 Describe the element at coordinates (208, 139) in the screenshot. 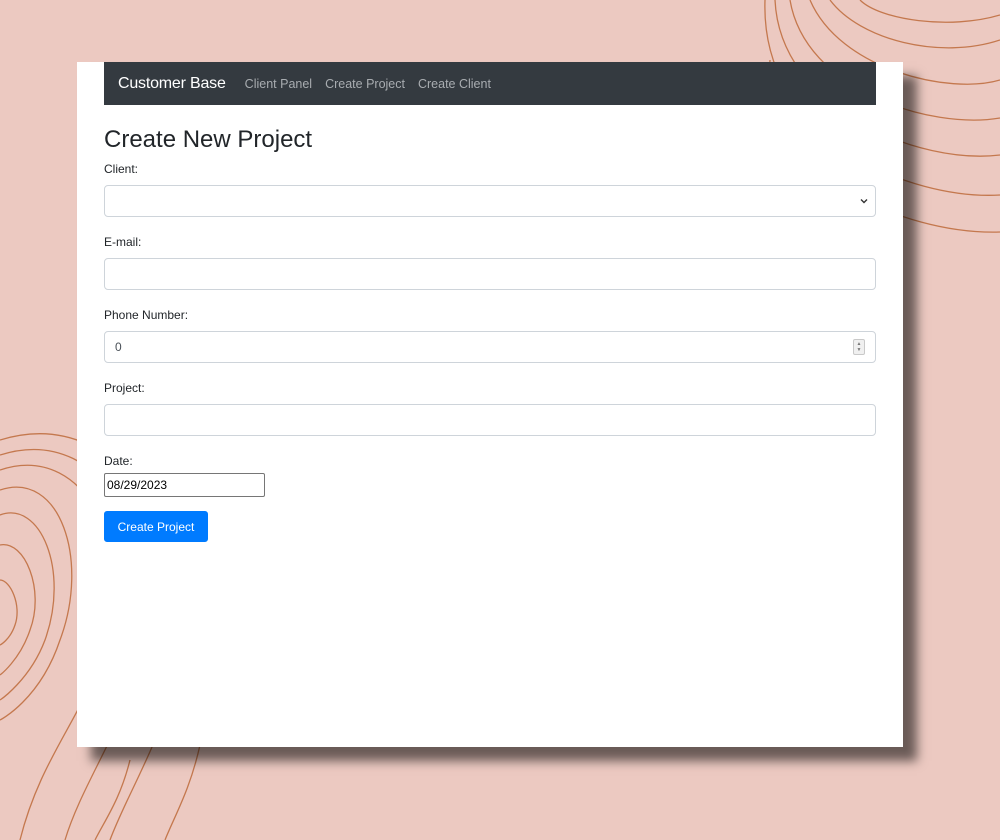

I see `page-title: Create New Project` at that location.